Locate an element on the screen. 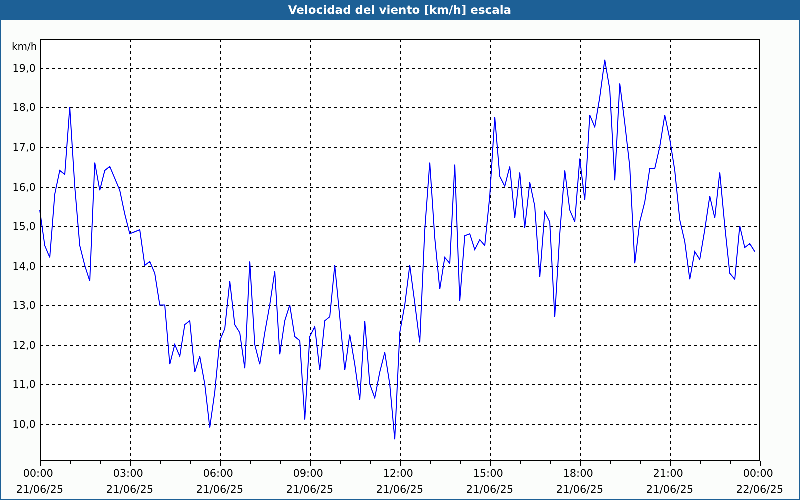  x-tick-label: 06:00 21/06/25 is located at coordinates (220, 482).